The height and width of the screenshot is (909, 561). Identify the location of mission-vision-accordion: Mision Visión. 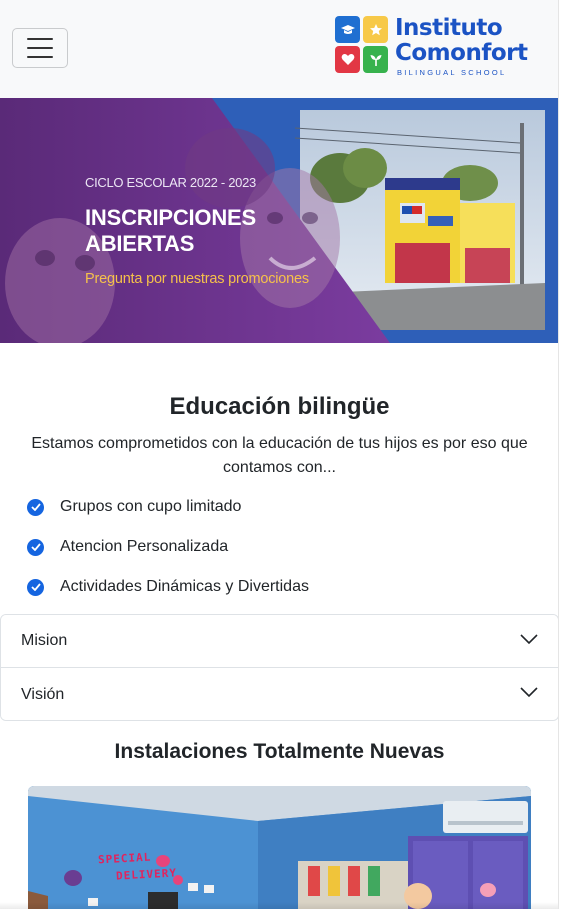
(279, 667).